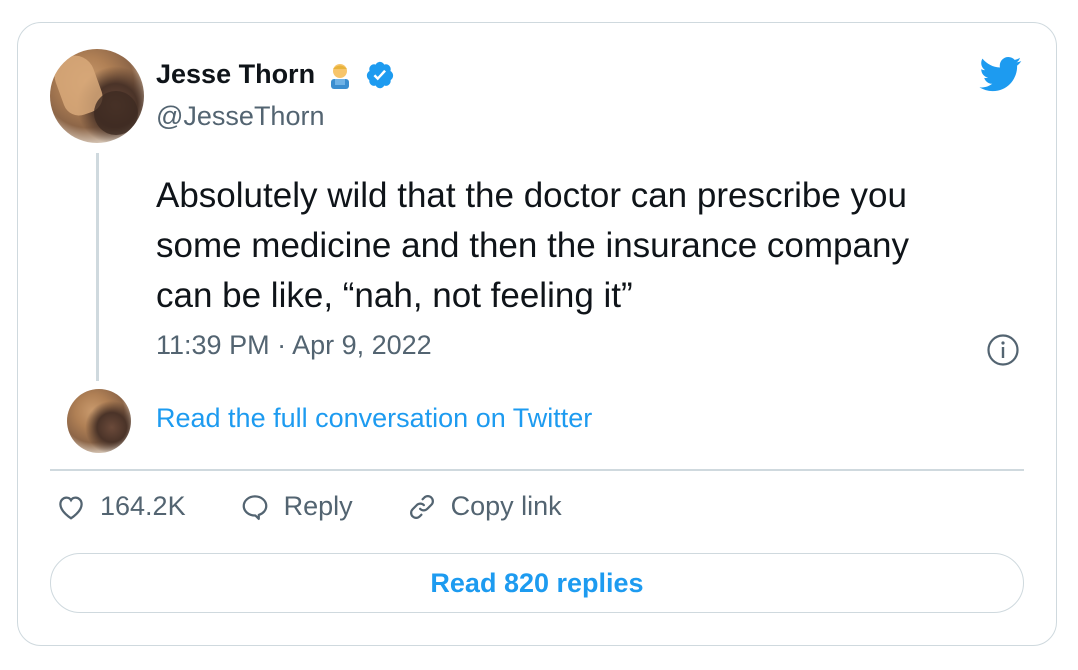 Image resolution: width=1078 pixels, height=670 pixels. I want to click on avatar-photo-detail, so click(116, 113).